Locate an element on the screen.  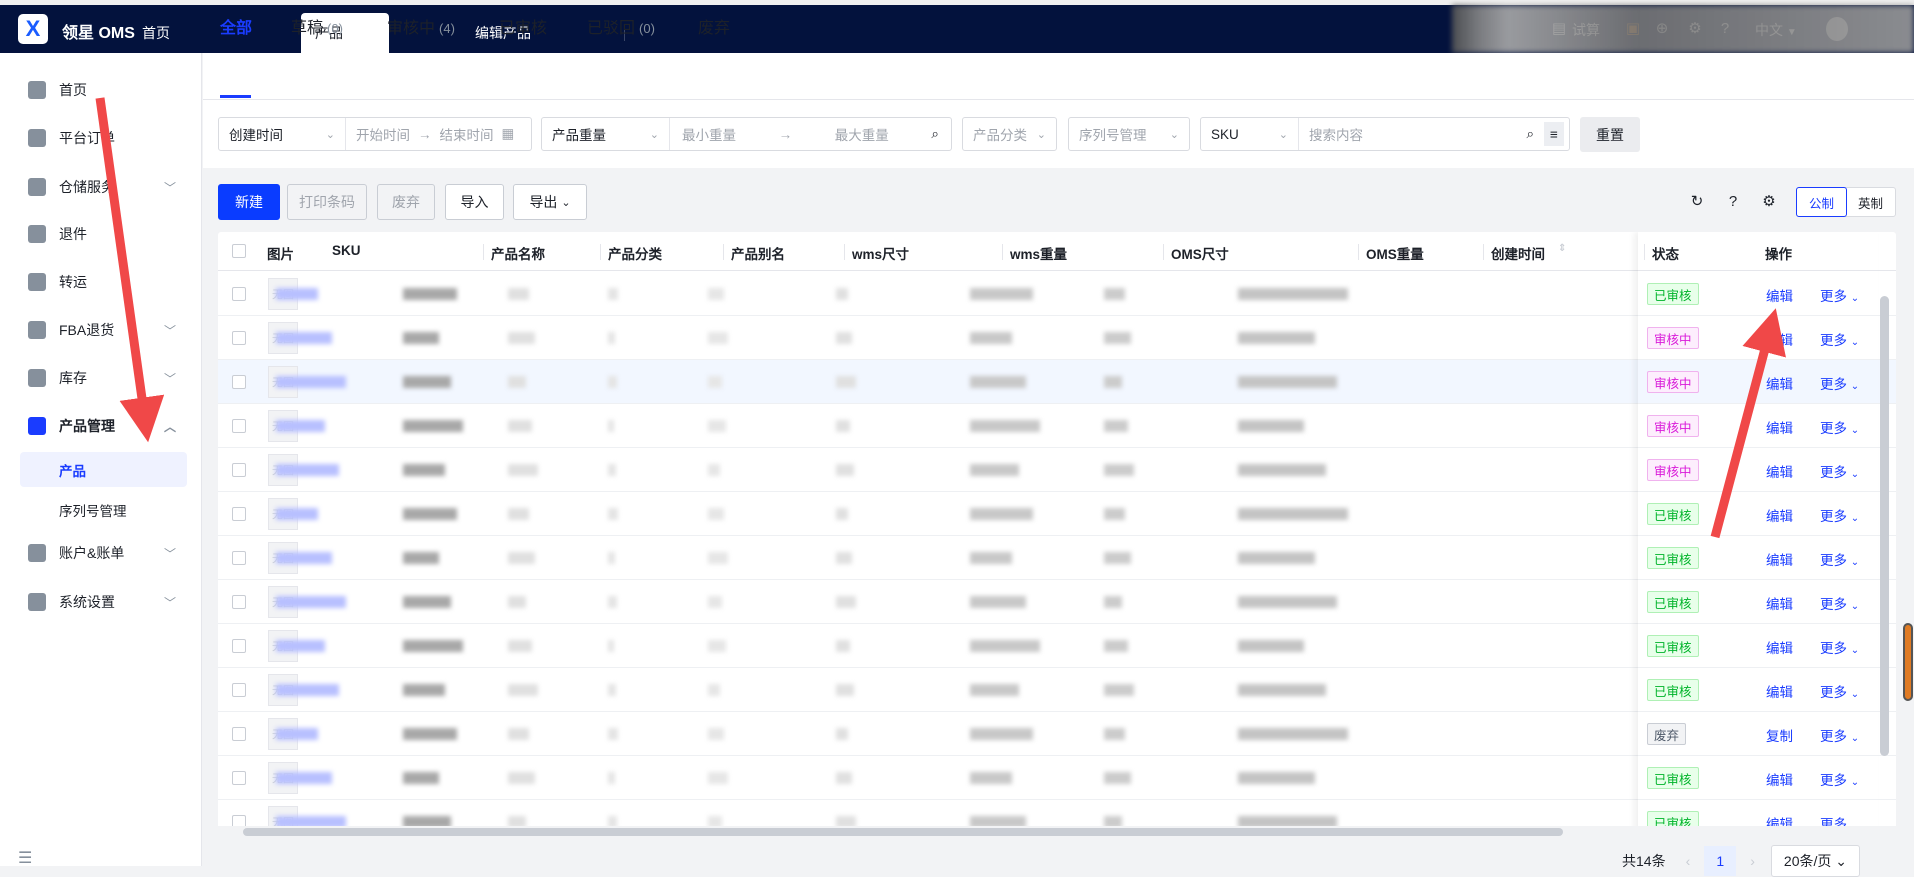
column-header: 产品别名 is located at coordinates (758, 254).